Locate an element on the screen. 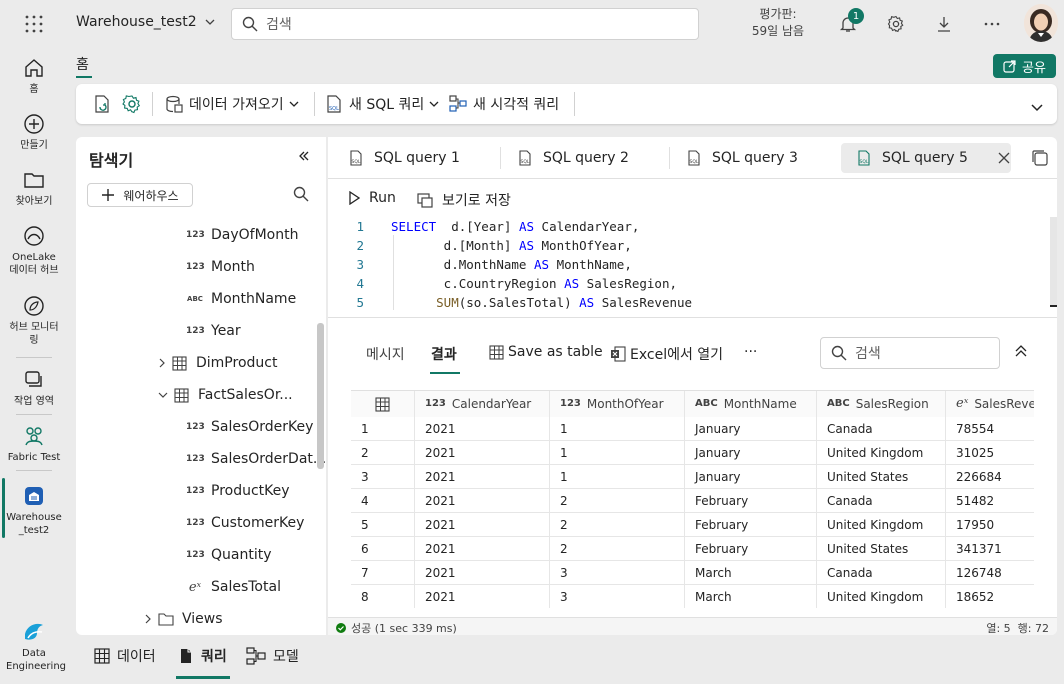 This screenshot has height=684, width=1064. download-icon is located at coordinates (944, 24).